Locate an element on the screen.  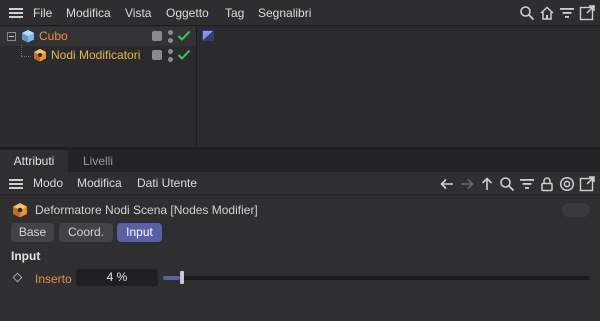
menu-dati-utente: Dati Utente is located at coordinates (167, 183).